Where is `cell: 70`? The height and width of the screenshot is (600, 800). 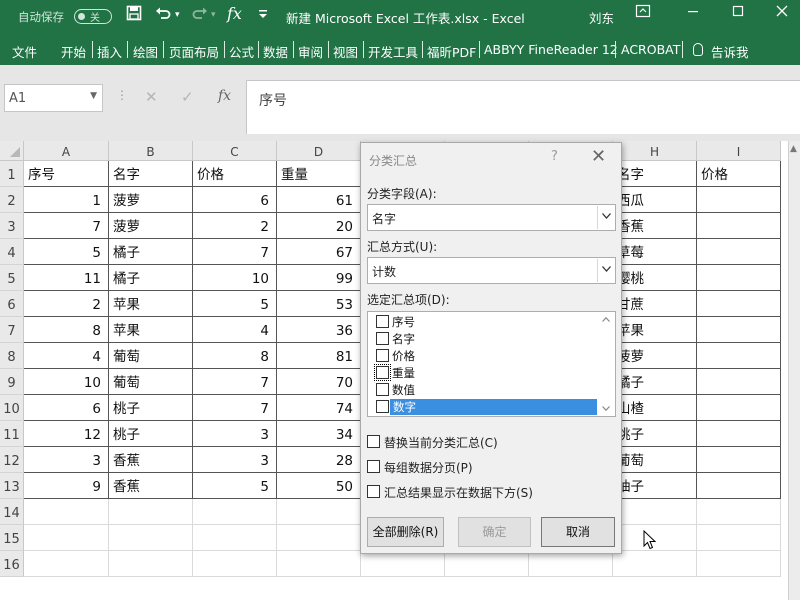
cell: 70 is located at coordinates (319, 382).